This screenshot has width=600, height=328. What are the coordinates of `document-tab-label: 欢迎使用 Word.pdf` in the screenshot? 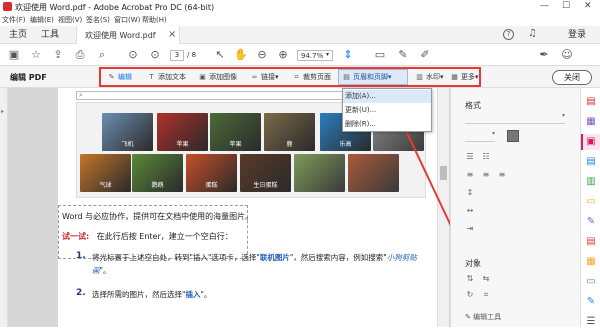 It's located at (120, 35).